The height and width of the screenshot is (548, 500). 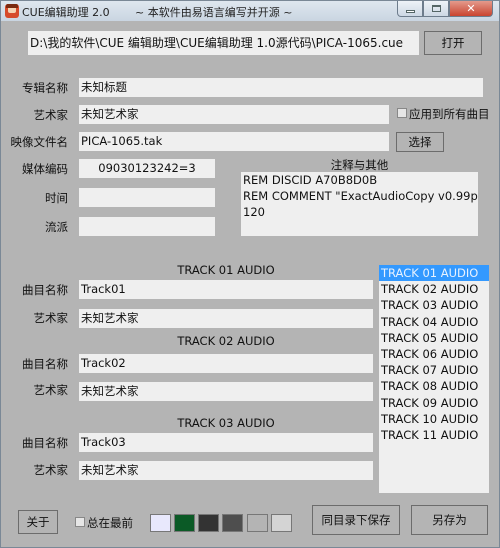 I want to click on album-title-input: 未知标题, so click(x=281, y=87).